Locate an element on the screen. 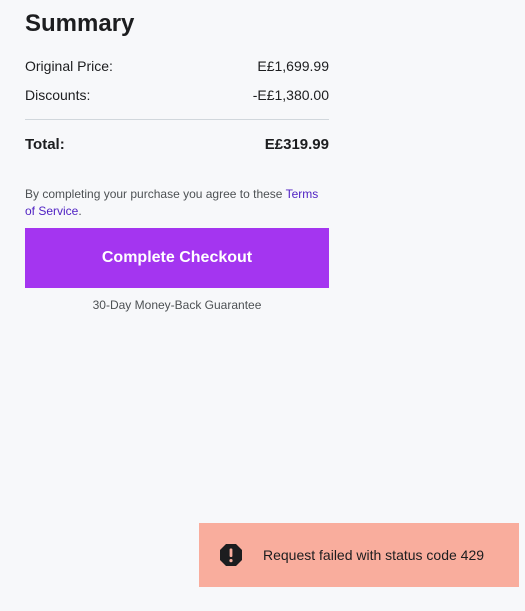 The image size is (525, 611). summary-divider is located at coordinates (177, 119).